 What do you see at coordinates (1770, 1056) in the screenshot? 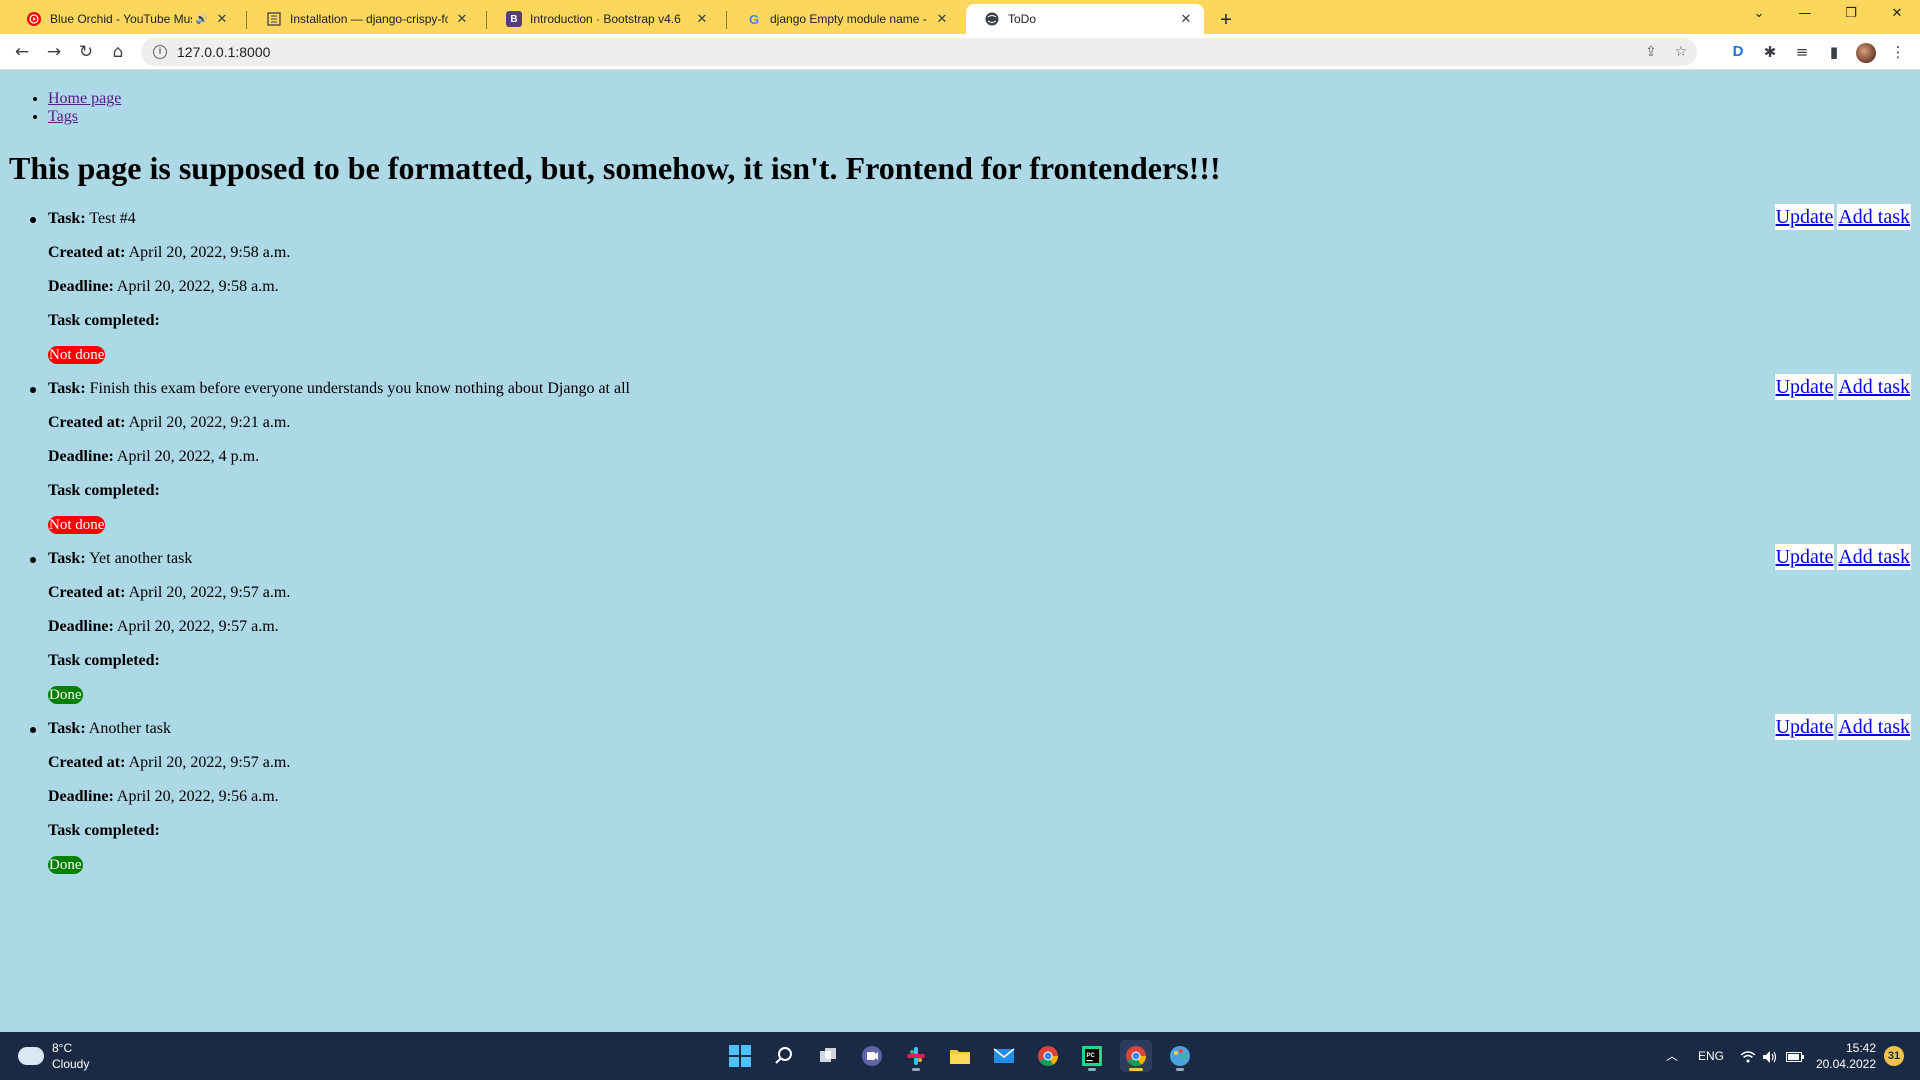
I see `volume-icon` at bounding box center [1770, 1056].